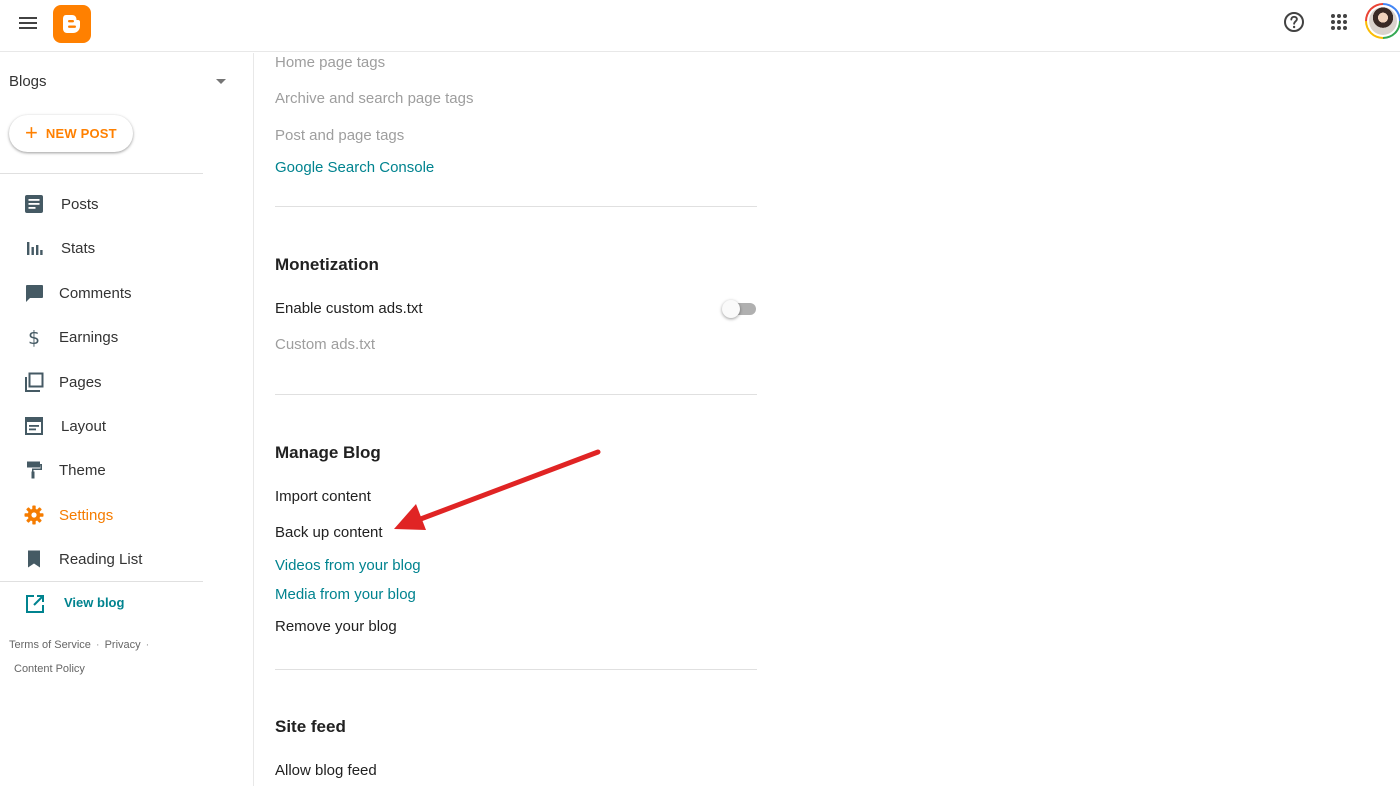 This screenshot has width=1400, height=786. What do you see at coordinates (80, 382) in the screenshot?
I see `sidebar-item-label: Pages` at bounding box center [80, 382].